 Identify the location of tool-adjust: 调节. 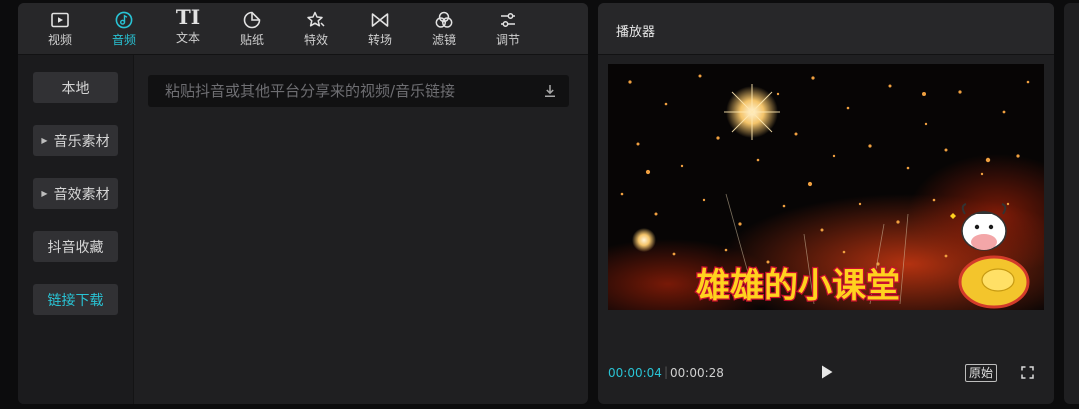
(508, 30).